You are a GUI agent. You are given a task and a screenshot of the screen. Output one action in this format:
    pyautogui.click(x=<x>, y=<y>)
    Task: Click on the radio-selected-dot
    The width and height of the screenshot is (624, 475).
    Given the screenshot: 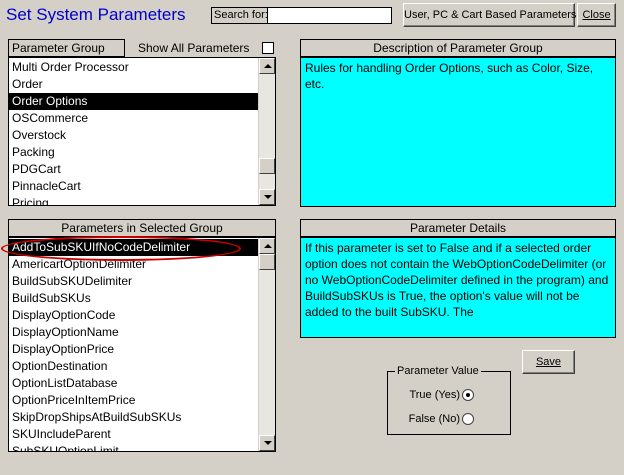 What is the action you would take?
    pyautogui.click(x=468, y=395)
    